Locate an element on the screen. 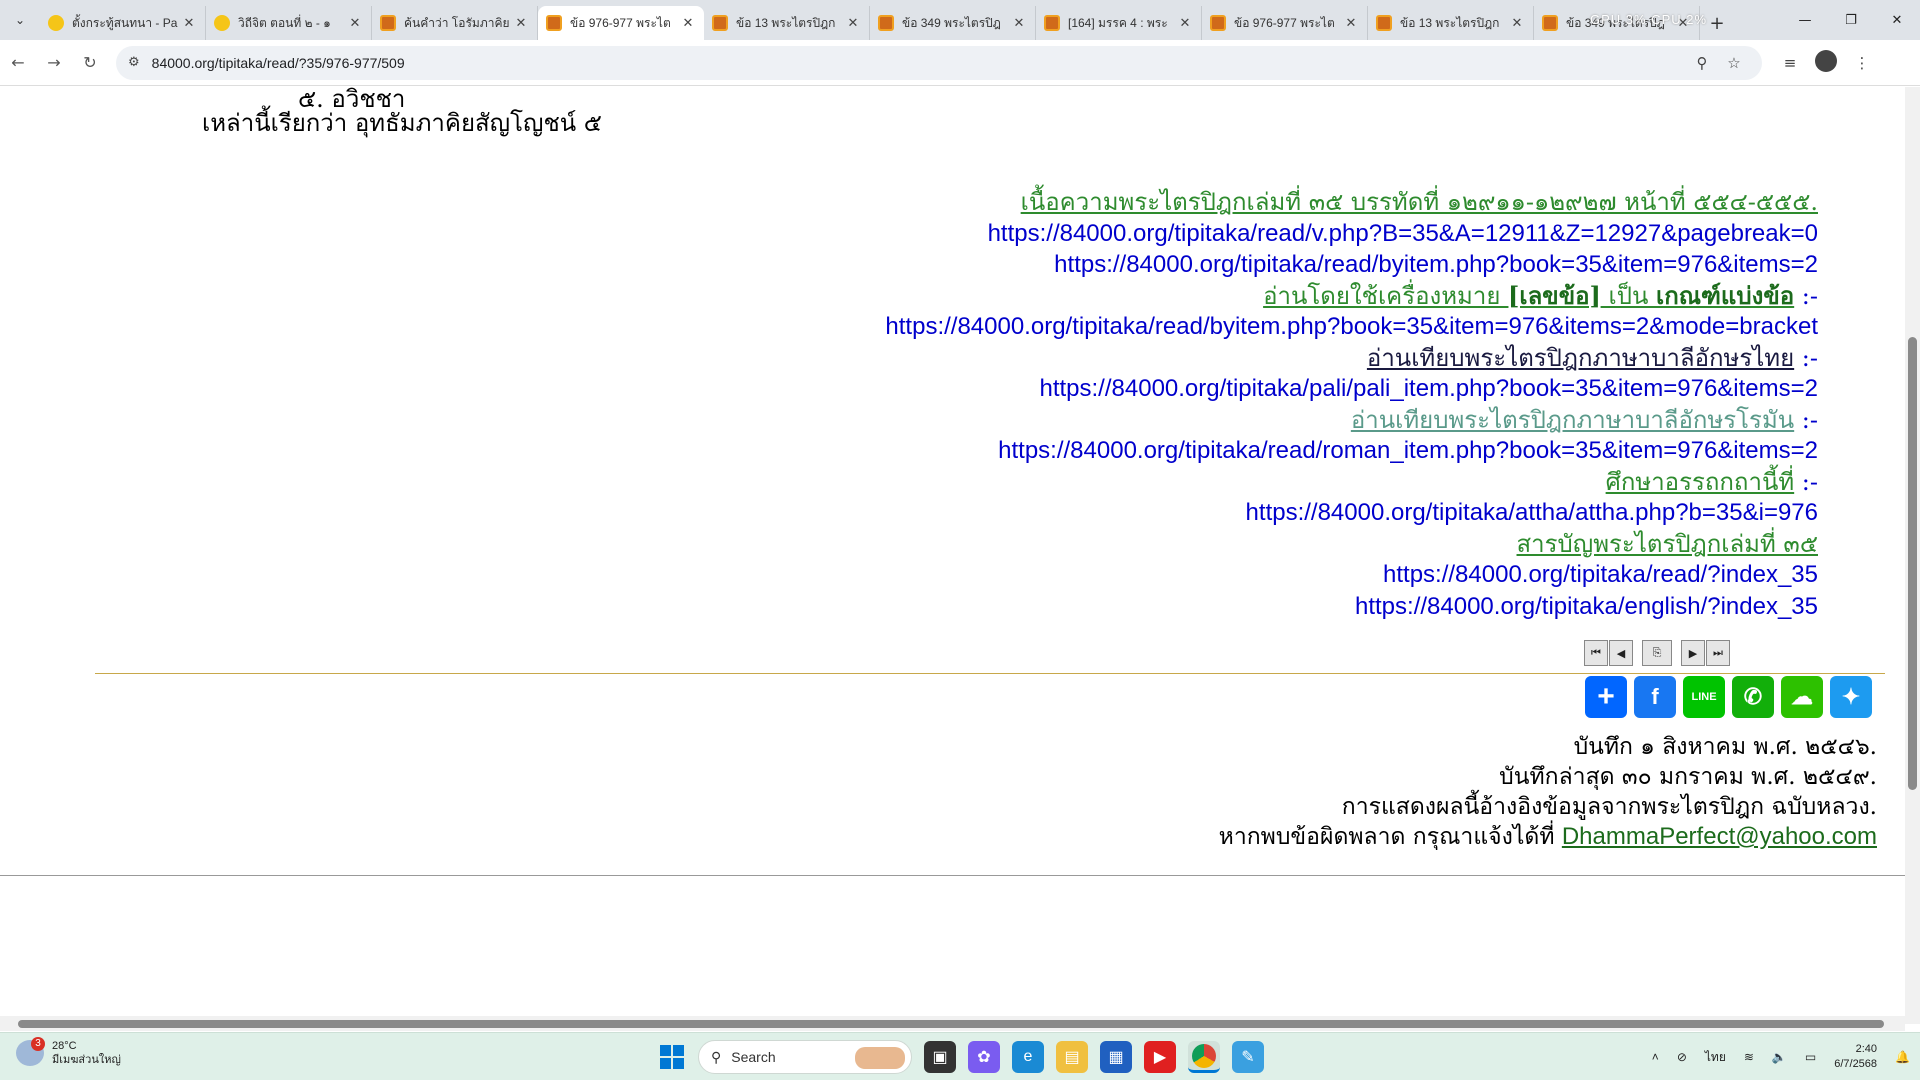 Image resolution: width=1920 pixels, height=1081 pixels. recorded-date: บันทึก ๑ สิงหาคม พ.ศ. ๒๕๔๖. is located at coordinates (1725, 747).